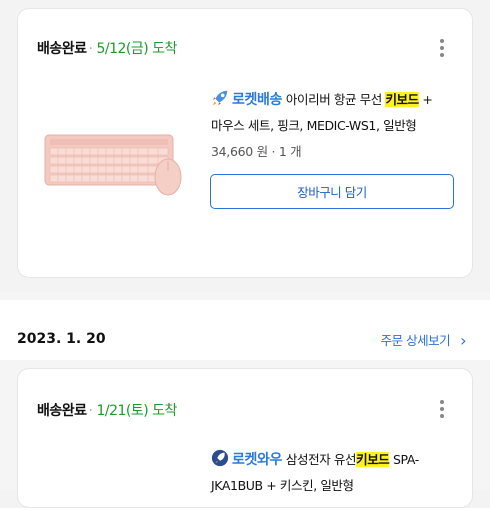  What do you see at coordinates (415, 340) in the screenshot?
I see `order-detail-label: 주문 상세보기` at bounding box center [415, 340].